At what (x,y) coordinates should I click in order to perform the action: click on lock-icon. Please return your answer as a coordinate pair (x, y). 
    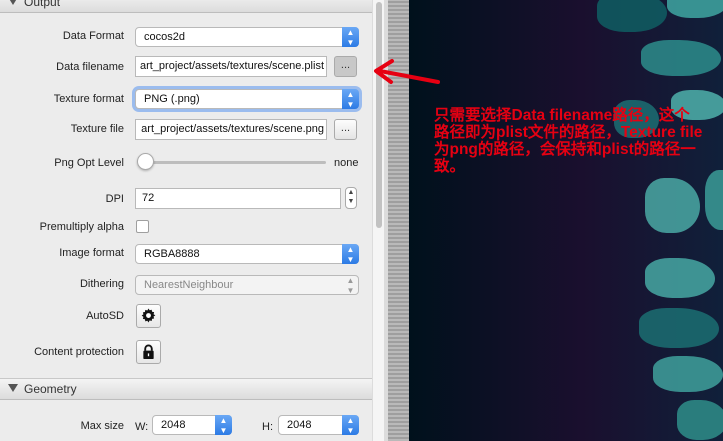
    Looking at the image, I should click on (148, 352).